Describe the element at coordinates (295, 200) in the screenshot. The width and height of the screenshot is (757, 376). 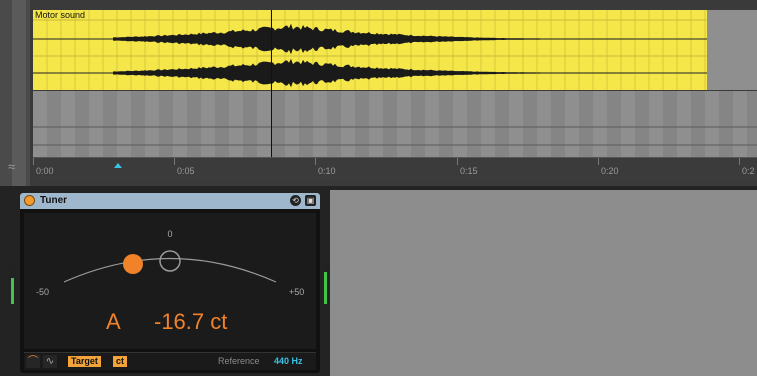
I see `hot-swap-icon: ⟲` at that location.